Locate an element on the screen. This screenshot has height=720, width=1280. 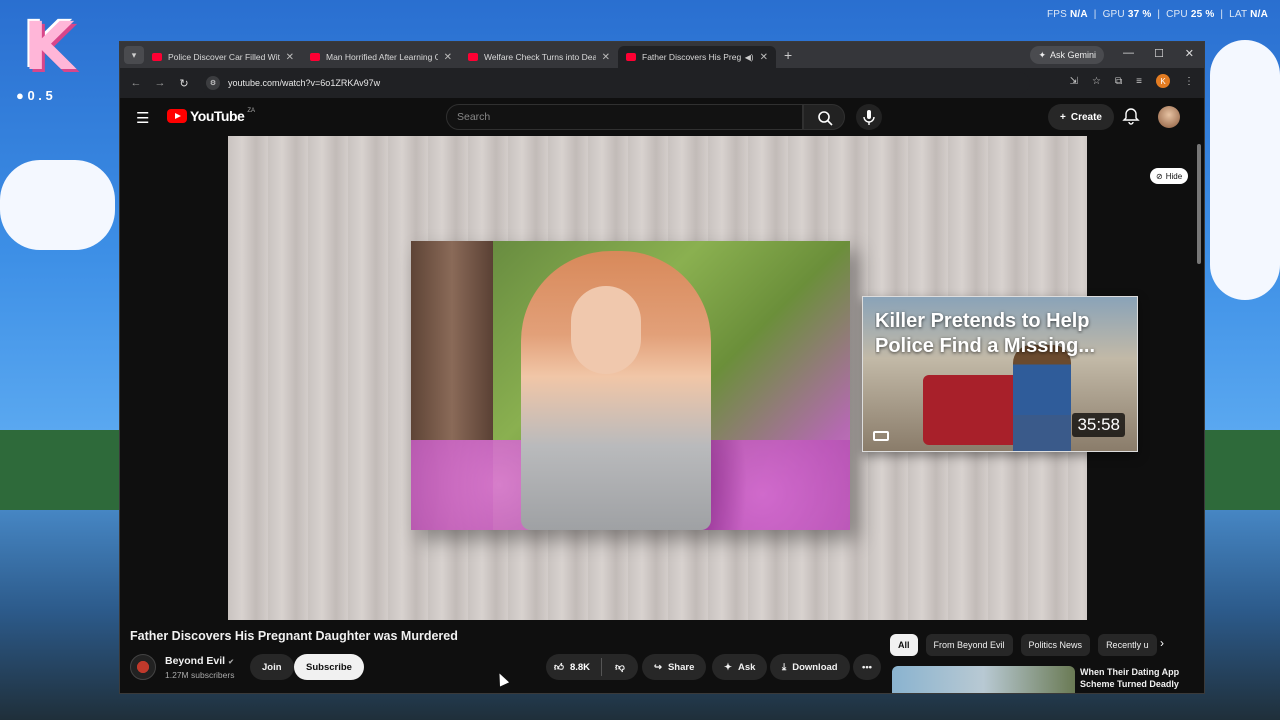
microphone-icon is located at coordinates (869, 117).